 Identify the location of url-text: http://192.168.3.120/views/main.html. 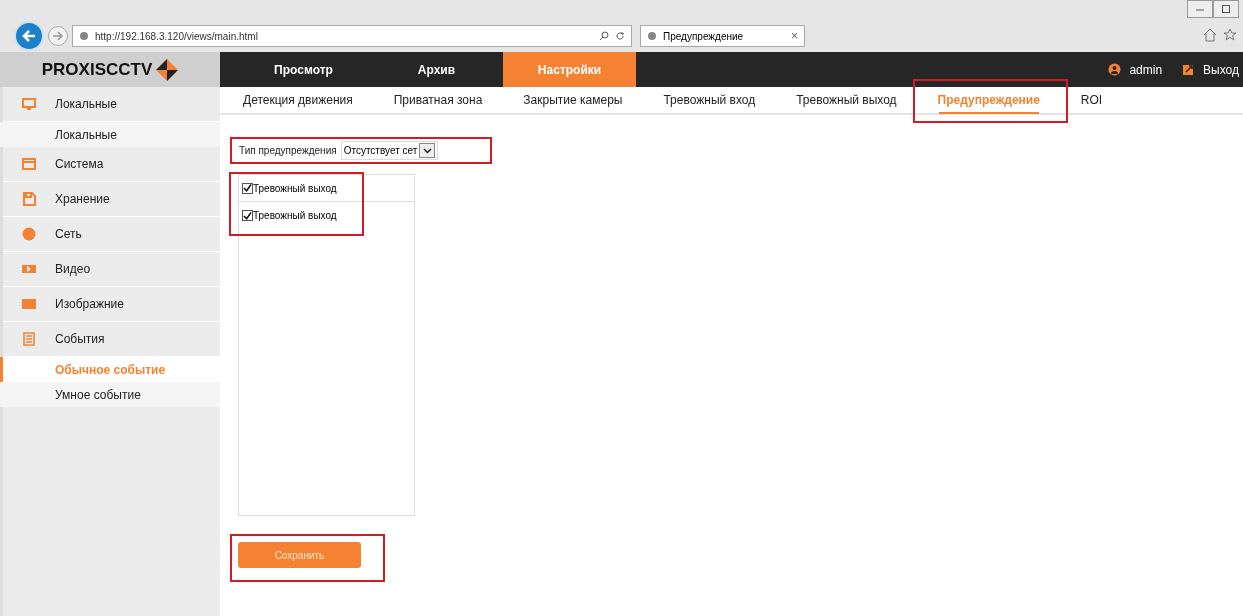
(177, 36).